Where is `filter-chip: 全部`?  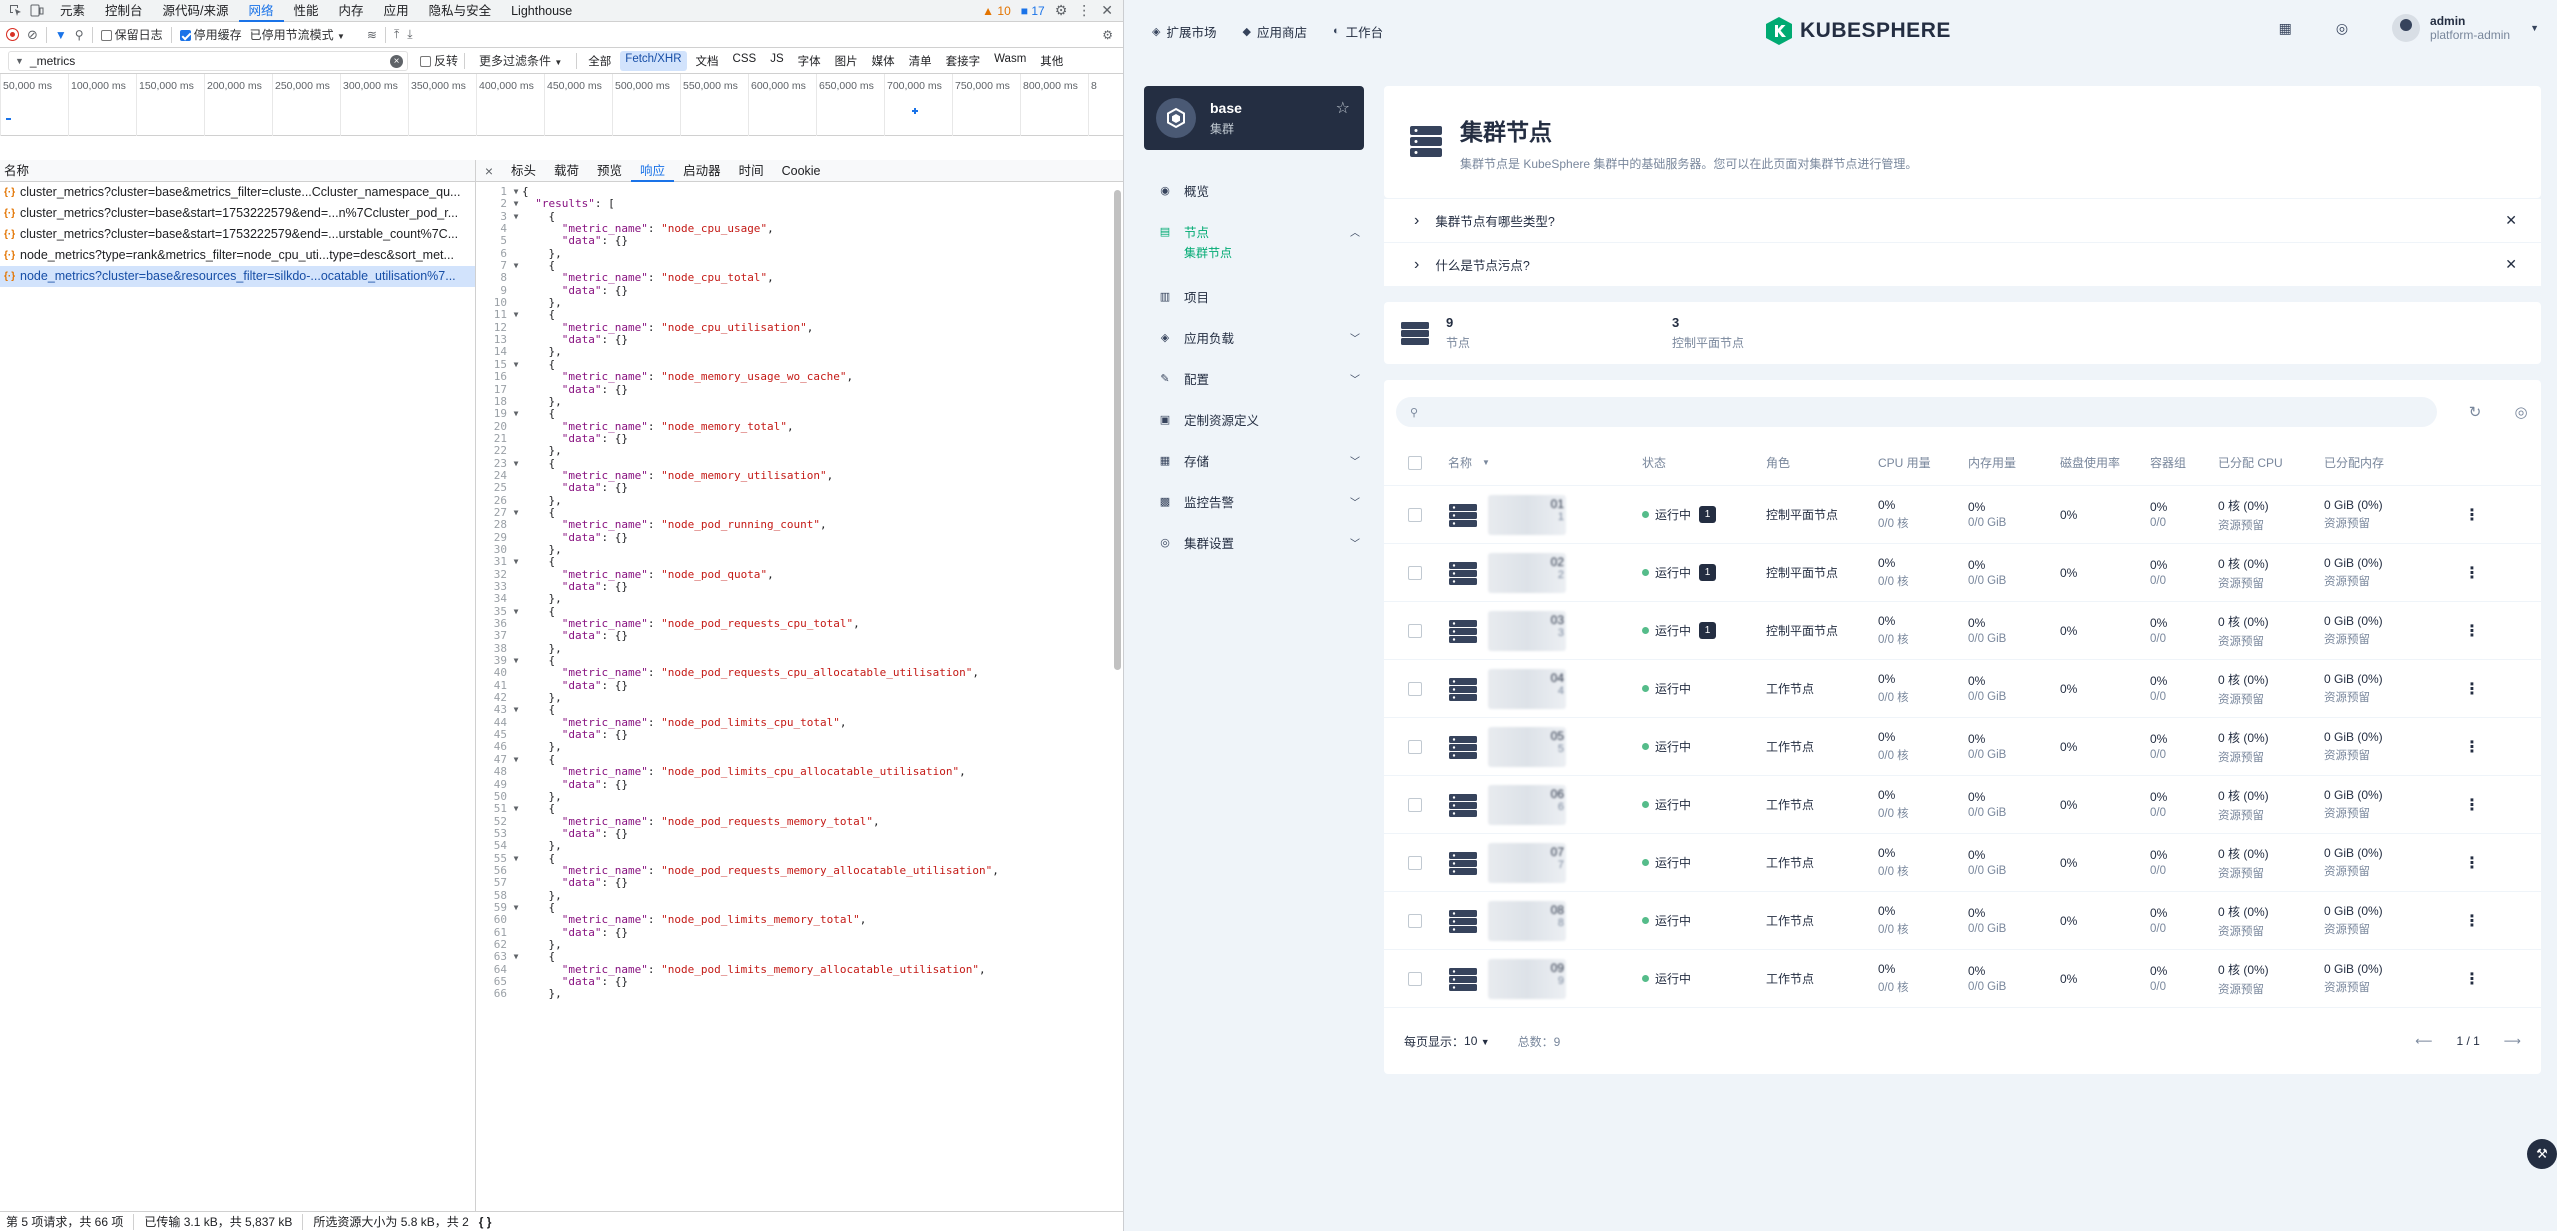
filter-chip: 全部 is located at coordinates (599, 61).